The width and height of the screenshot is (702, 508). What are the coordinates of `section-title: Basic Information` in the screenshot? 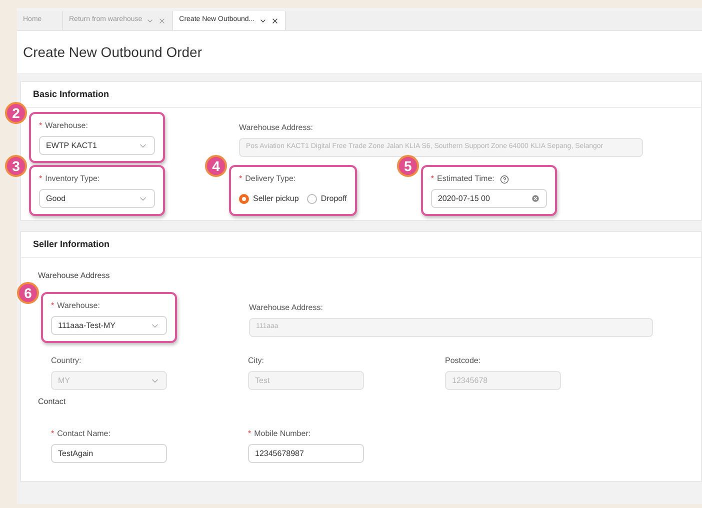 It's located at (71, 94).